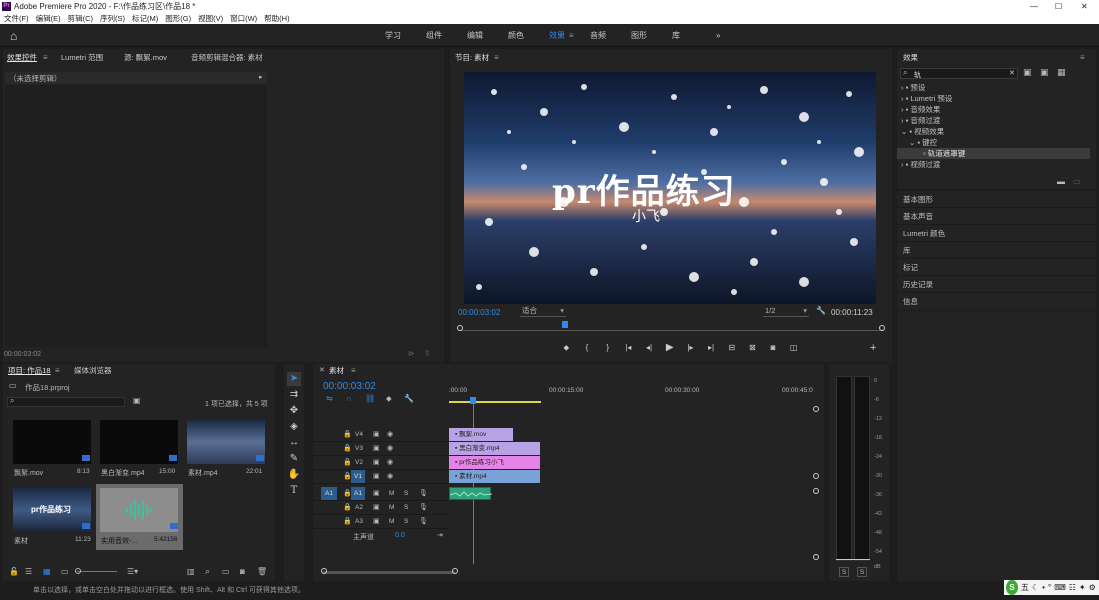 This screenshot has height=600, width=1099. I want to click on program-title: 节目: 素材, so click(472, 58).